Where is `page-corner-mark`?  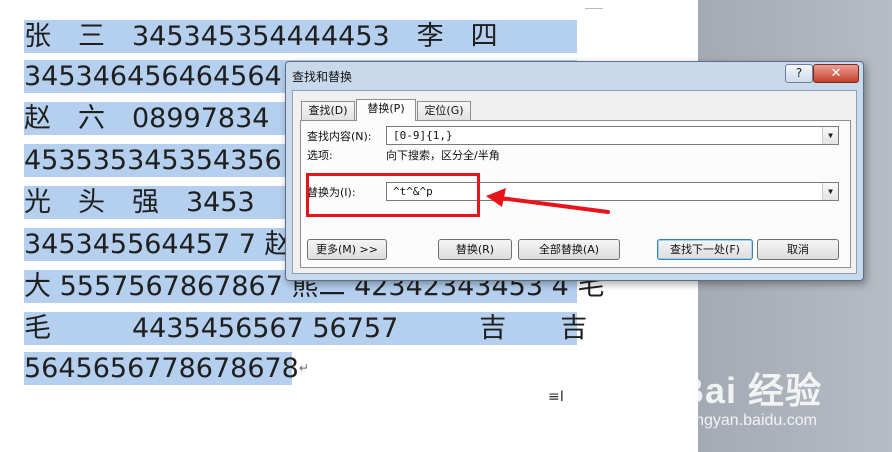 page-corner-mark is located at coordinates (594, 8).